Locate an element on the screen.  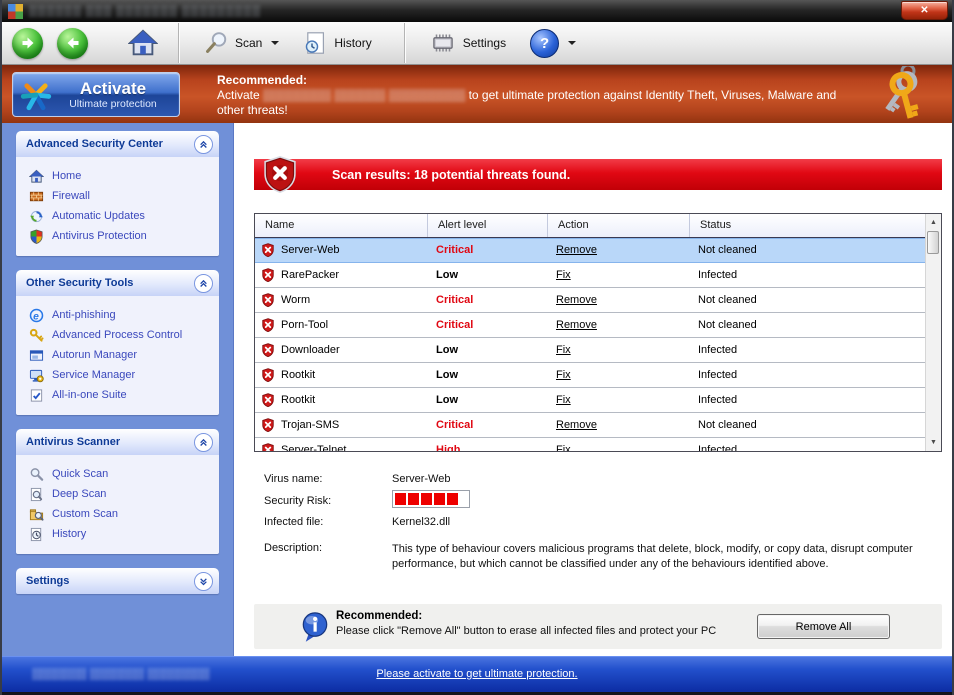
sidebar-item-home: Home is located at coordinates (117, 176).